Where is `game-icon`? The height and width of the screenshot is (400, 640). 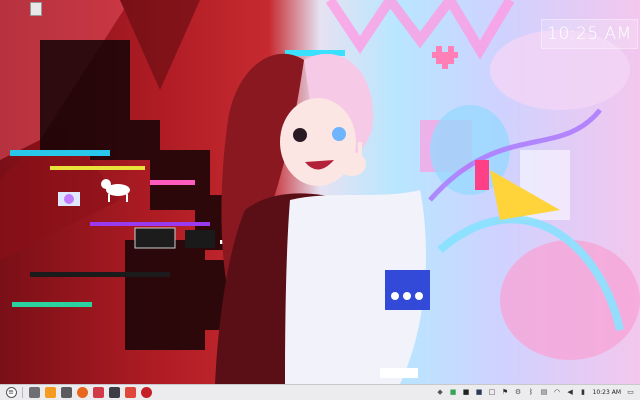
game-icon is located at coordinates (146, 392).